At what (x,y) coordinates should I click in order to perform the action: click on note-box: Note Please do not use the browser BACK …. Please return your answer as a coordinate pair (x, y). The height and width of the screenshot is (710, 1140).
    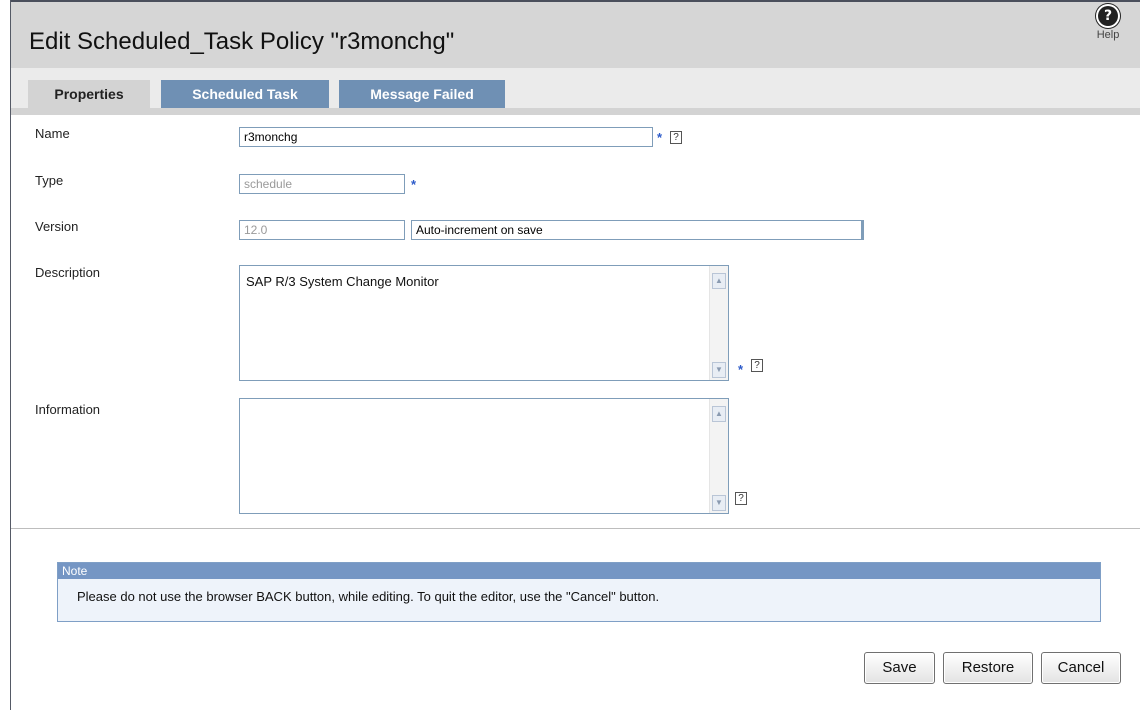
    Looking at the image, I should click on (579, 592).